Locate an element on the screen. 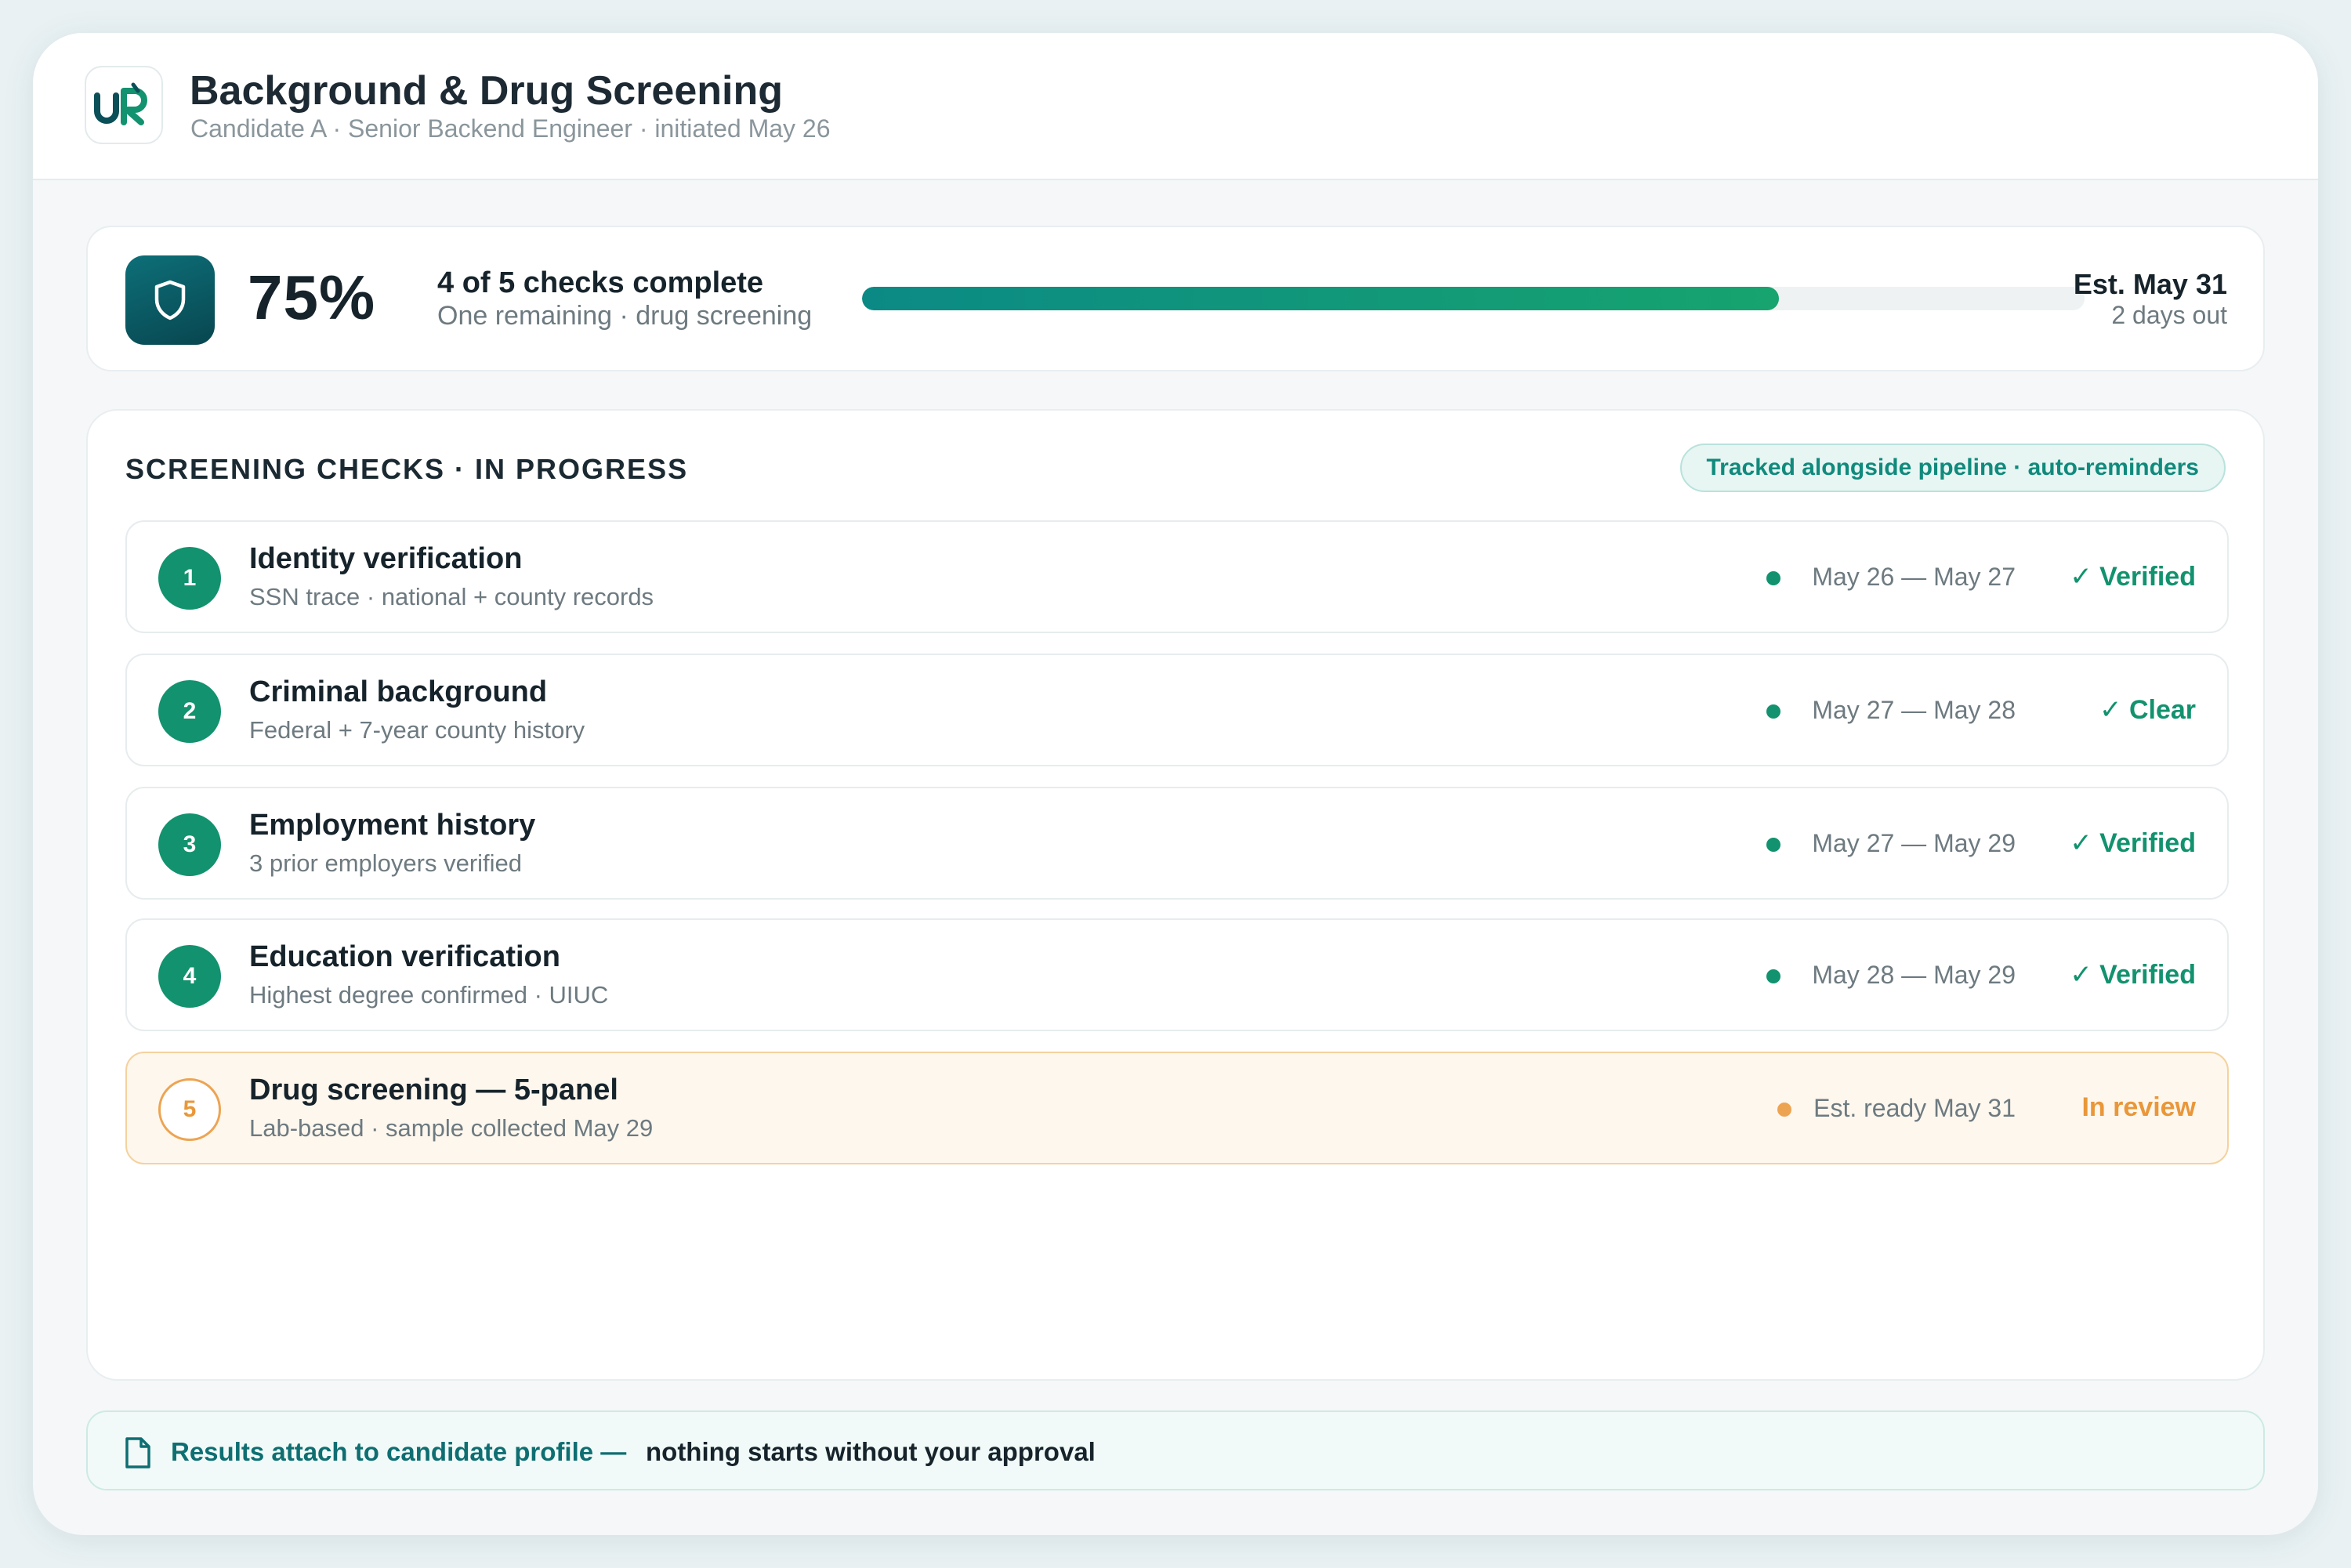  check-dates: May 27 — May 29 is located at coordinates (1914, 843).